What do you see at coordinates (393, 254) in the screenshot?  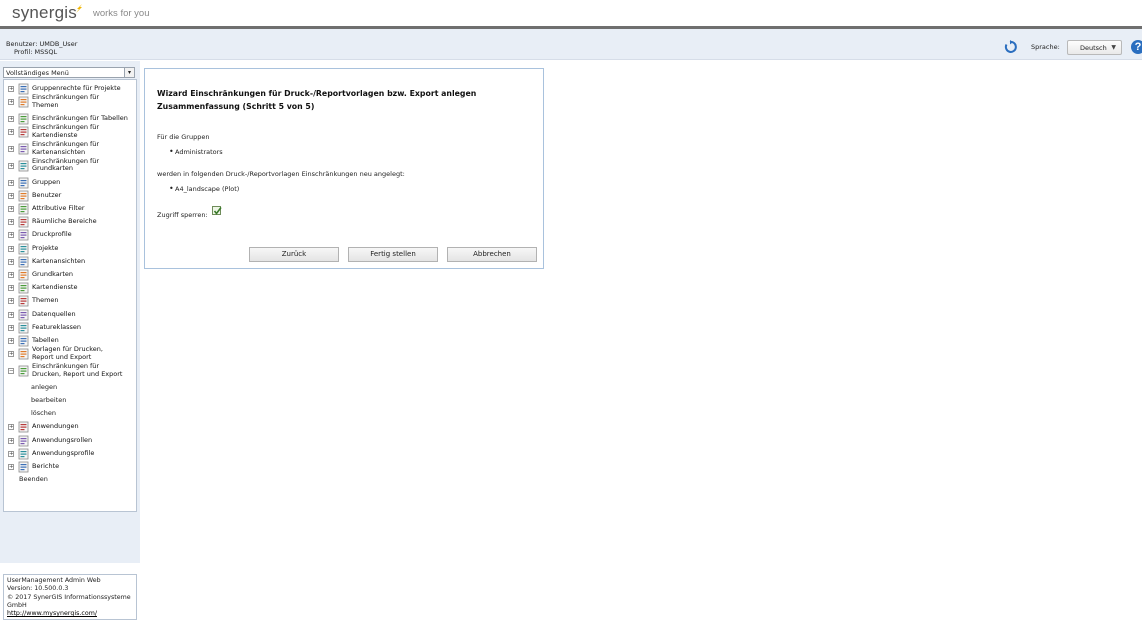 I see `finish-button: Fertig stellen` at bounding box center [393, 254].